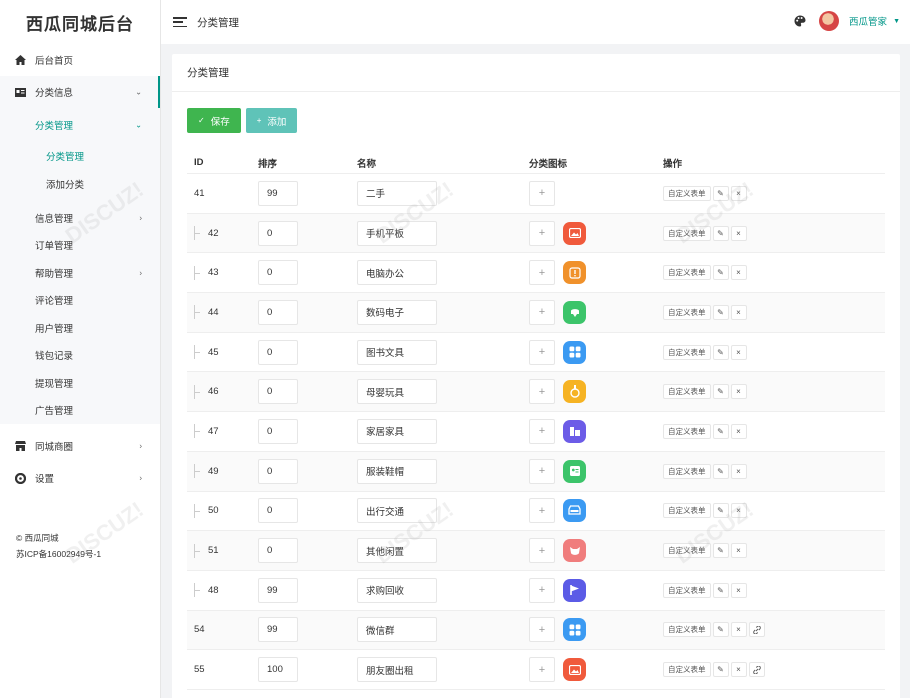  What do you see at coordinates (397, 233) in the screenshot?
I see `name-input: 手机平板` at bounding box center [397, 233].